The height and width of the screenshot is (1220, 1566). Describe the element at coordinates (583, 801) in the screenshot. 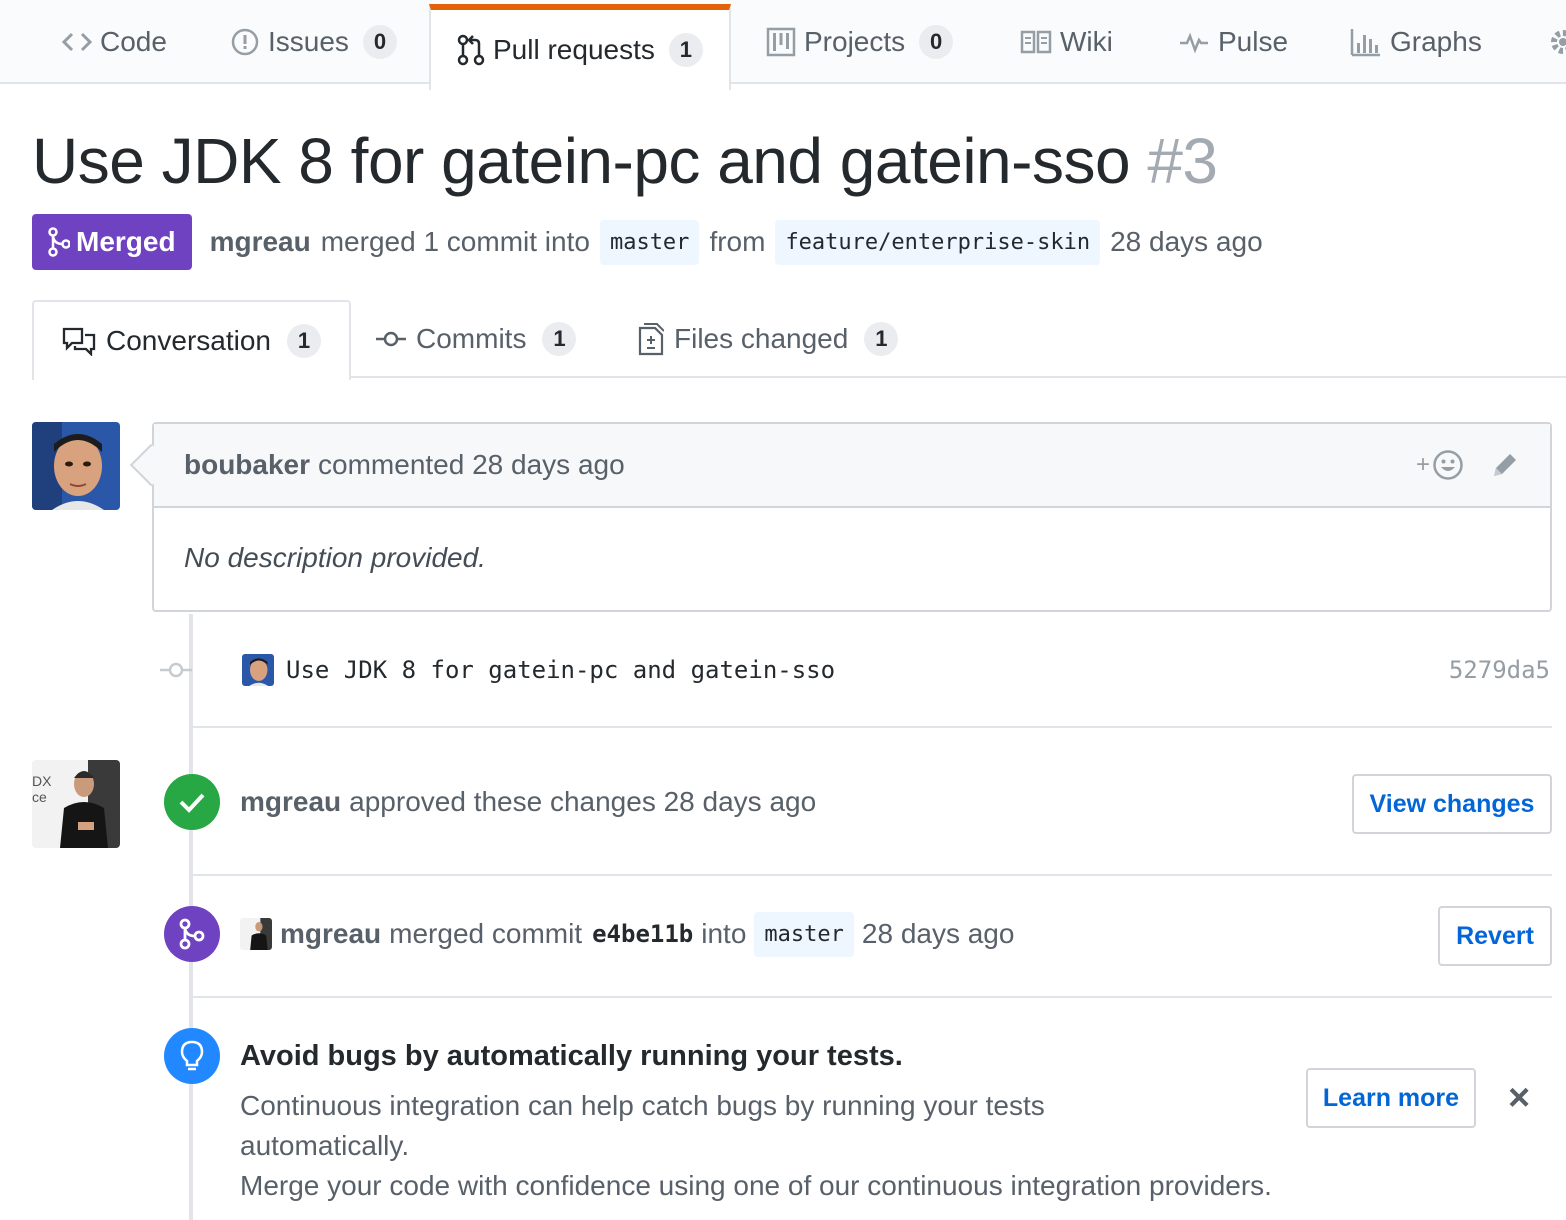

I see `review-text: approved these changes 28 days ago` at that location.